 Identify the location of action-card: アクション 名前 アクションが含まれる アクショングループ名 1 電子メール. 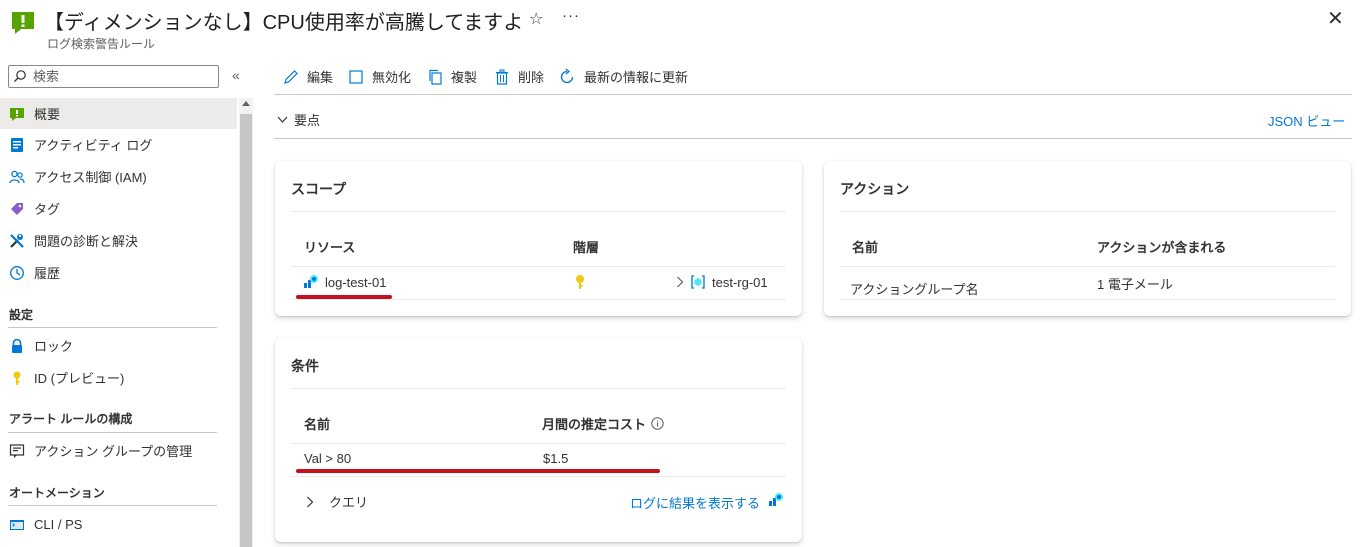
(1087, 238).